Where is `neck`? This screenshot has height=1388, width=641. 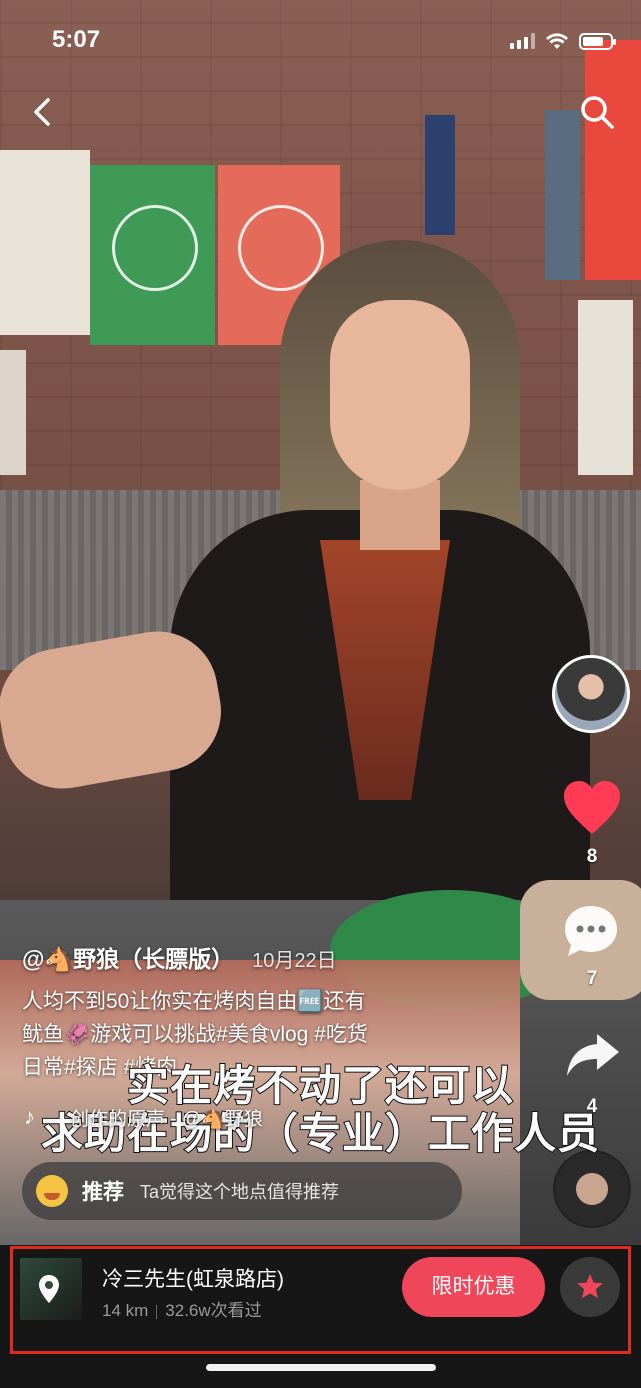 neck is located at coordinates (400, 515).